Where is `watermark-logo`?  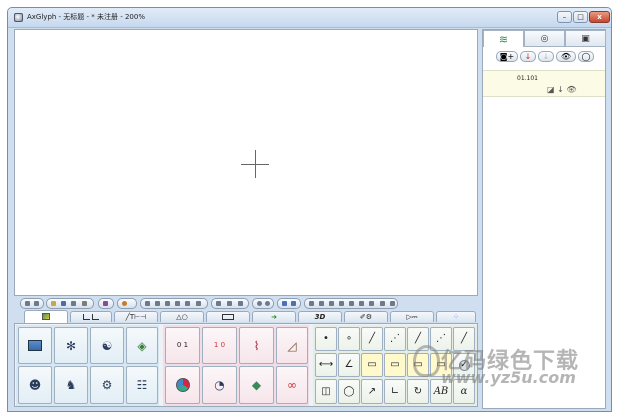
watermark-logo is located at coordinates (426, 361).